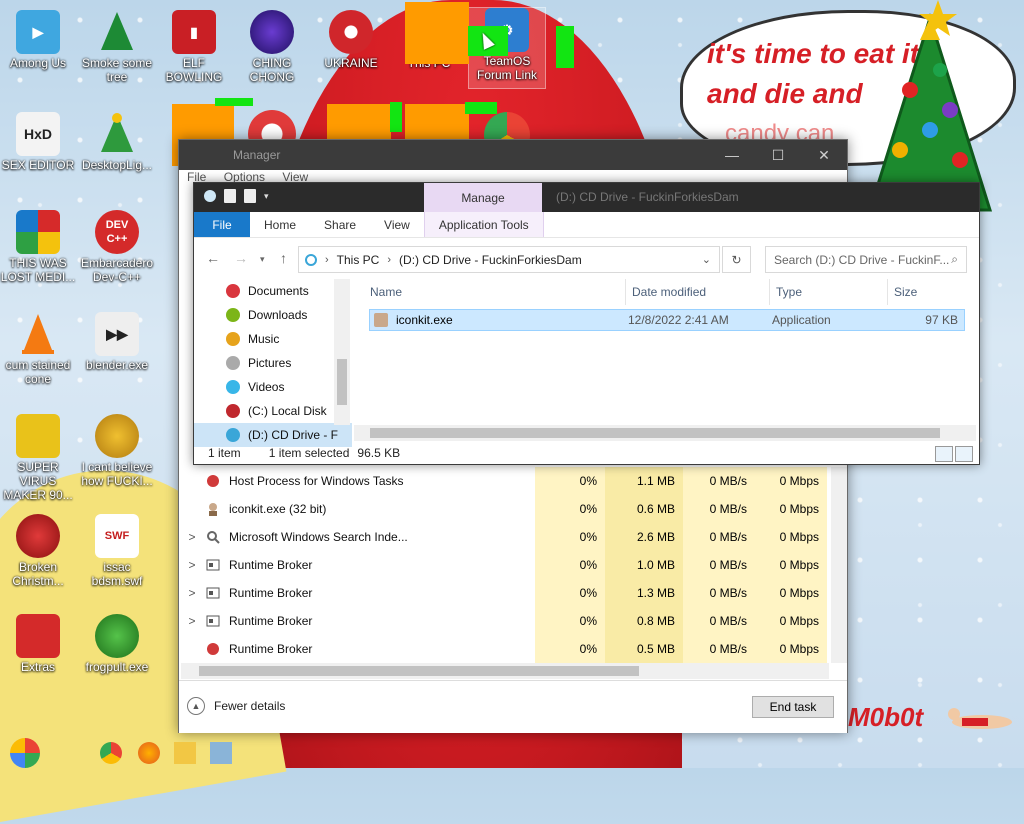  Describe the element at coordinates (311, 259) in the screenshot. I see `cd-drive-icon` at that location.